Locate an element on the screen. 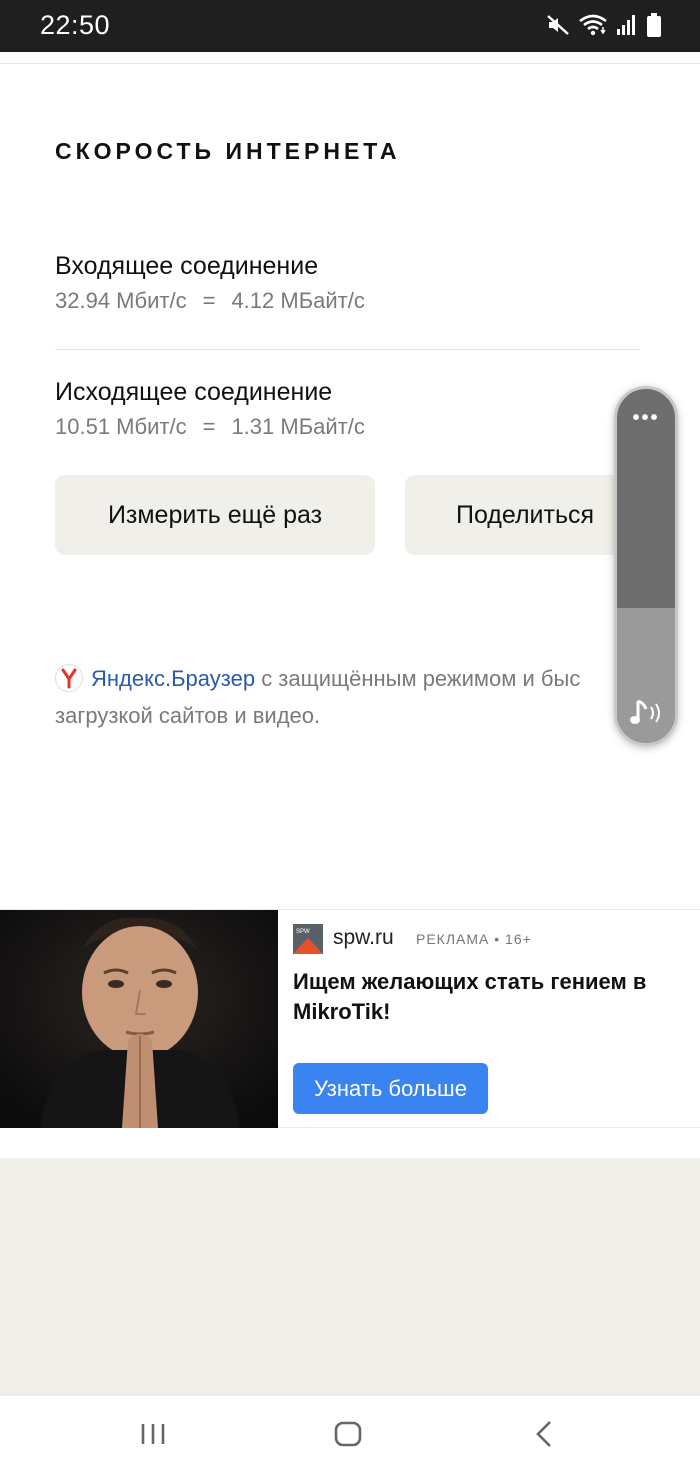  yandex-browser-link: Яндекс.Браузер is located at coordinates (173, 678).